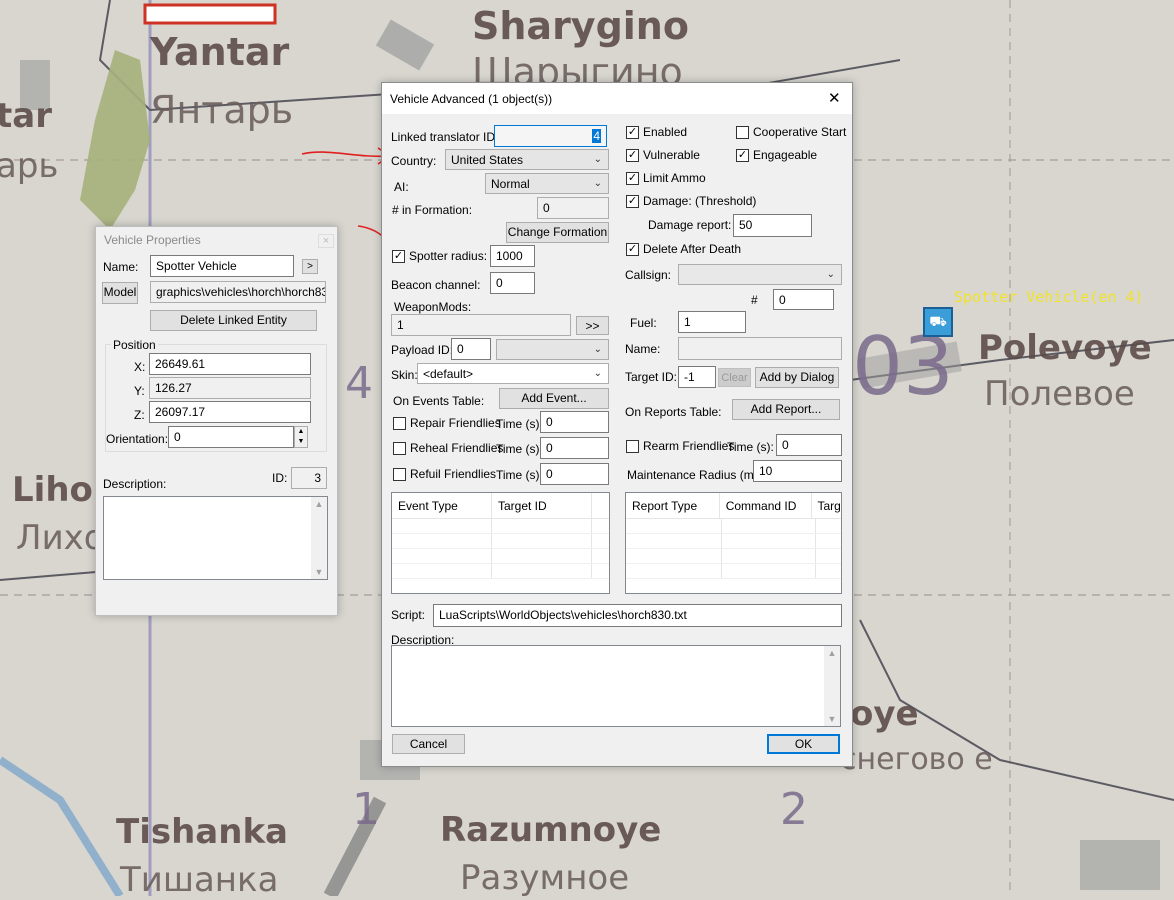  Describe the element at coordinates (673, 412) in the screenshot. I see `reports-table-label: On Reports Table:` at that location.